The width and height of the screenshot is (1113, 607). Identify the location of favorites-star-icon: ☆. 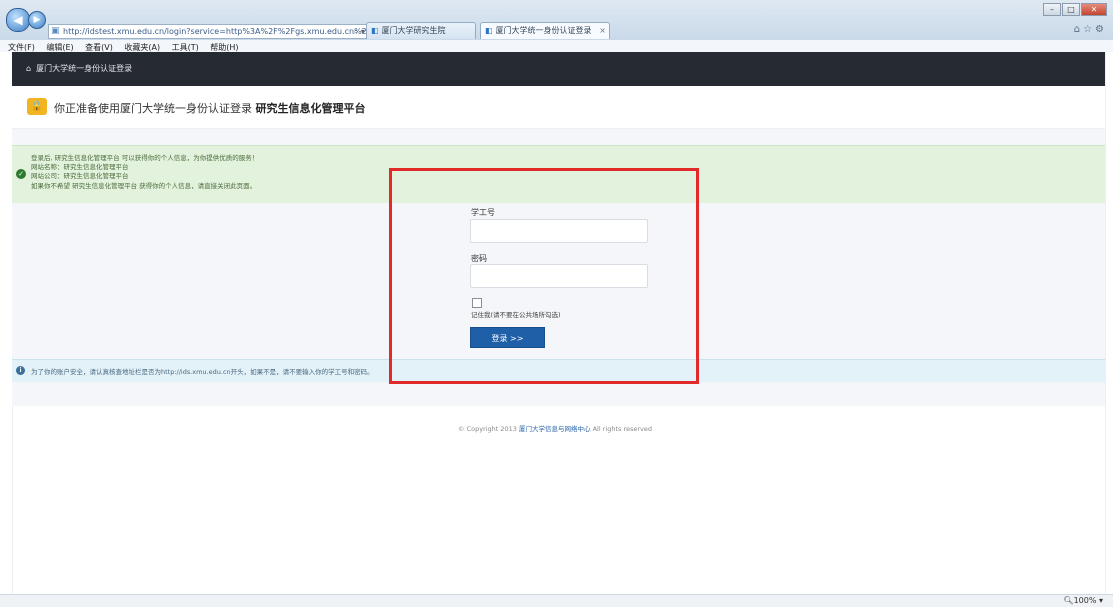
(1089, 29).